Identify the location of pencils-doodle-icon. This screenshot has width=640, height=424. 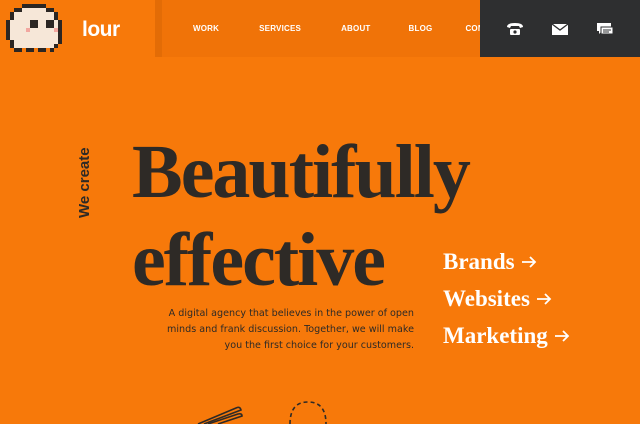
(220, 415).